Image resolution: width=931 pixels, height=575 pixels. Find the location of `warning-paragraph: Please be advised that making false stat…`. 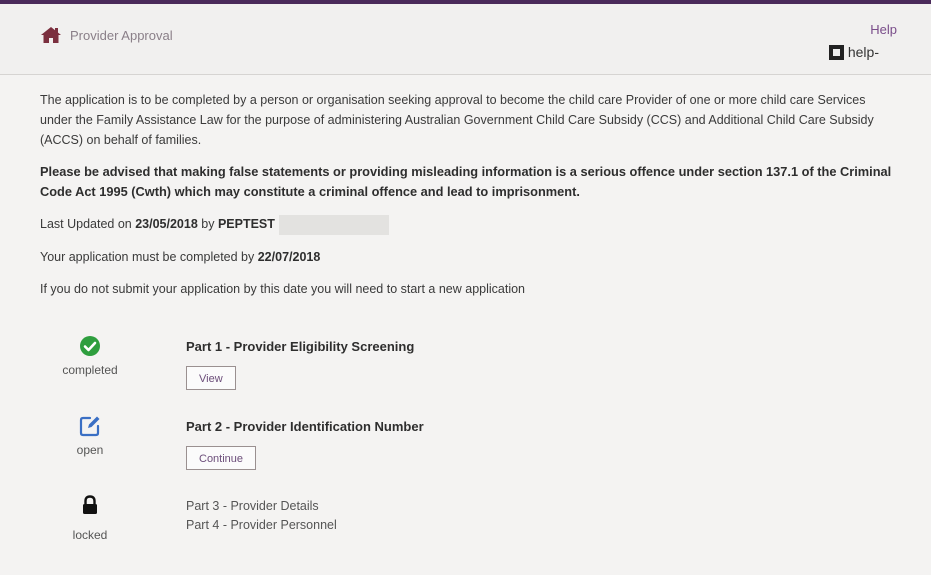

warning-paragraph: Please be advised that making false stat… is located at coordinates (466, 181).